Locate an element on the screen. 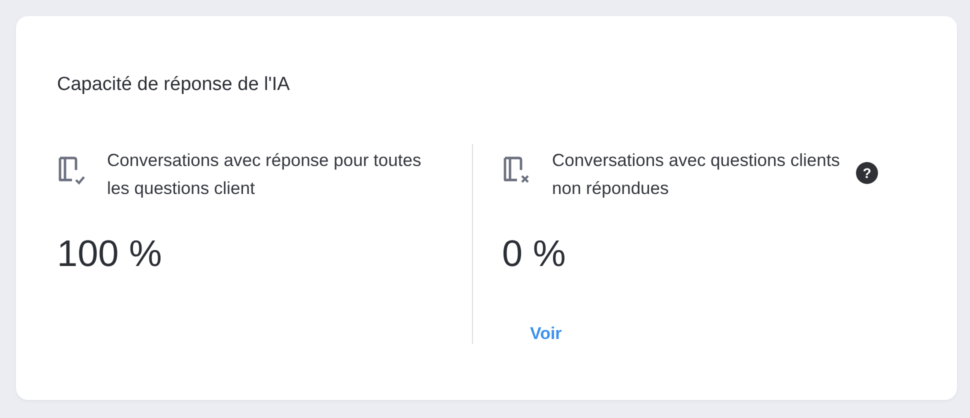 The height and width of the screenshot is (418, 970). metric-value: 100 % is located at coordinates (110, 254).